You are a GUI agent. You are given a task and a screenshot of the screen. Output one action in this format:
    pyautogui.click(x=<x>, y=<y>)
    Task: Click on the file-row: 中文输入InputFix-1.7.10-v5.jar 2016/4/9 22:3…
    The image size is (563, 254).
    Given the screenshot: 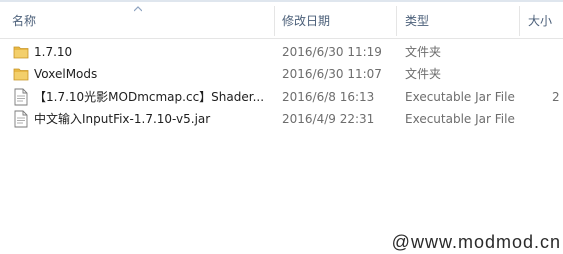 What is the action you would take?
    pyautogui.click(x=281, y=119)
    